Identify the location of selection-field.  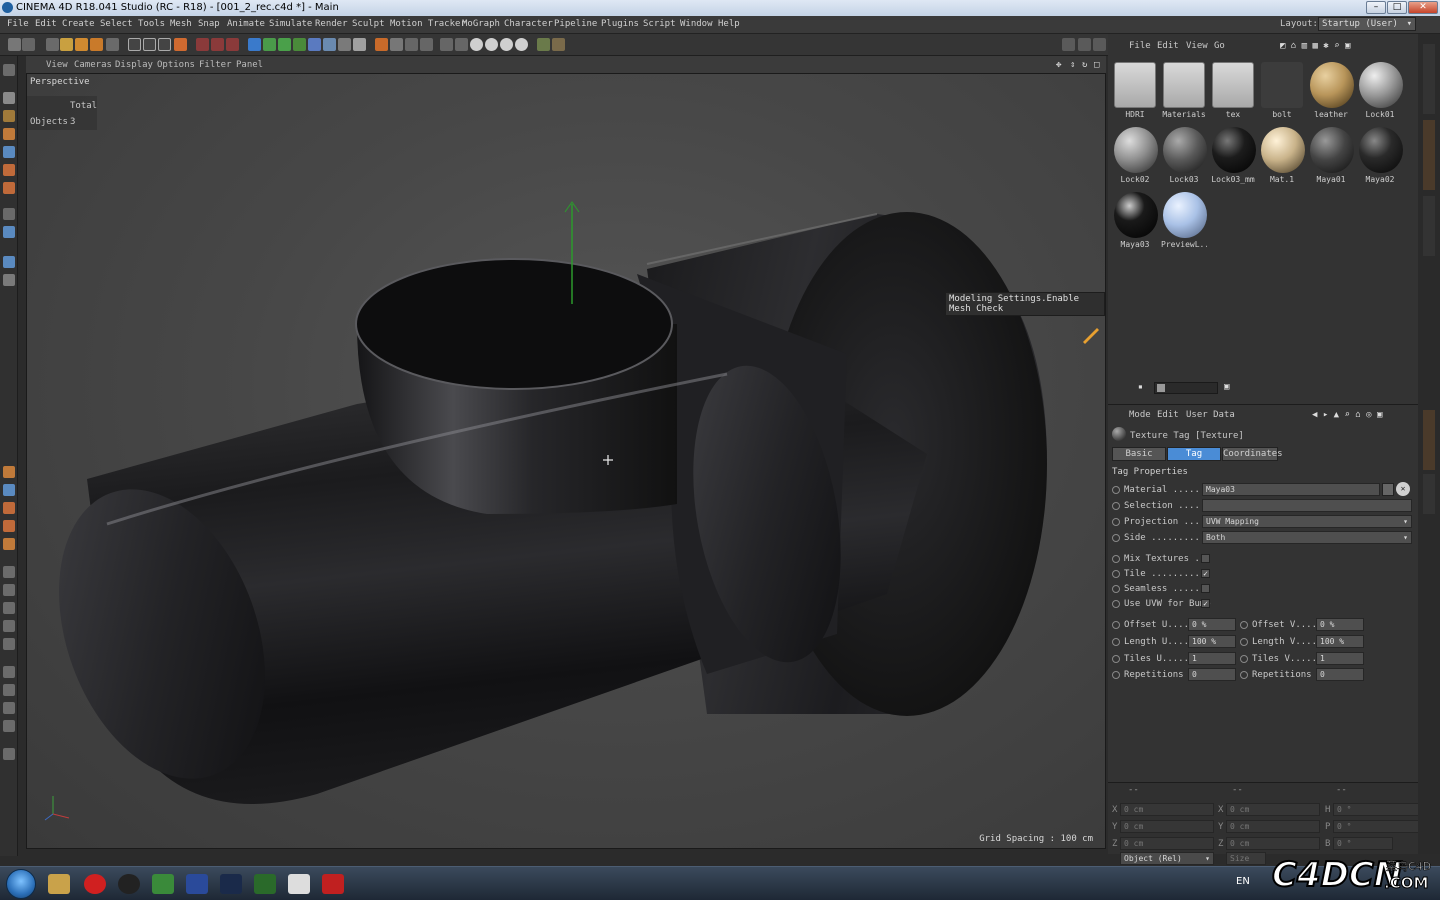
(1307, 505).